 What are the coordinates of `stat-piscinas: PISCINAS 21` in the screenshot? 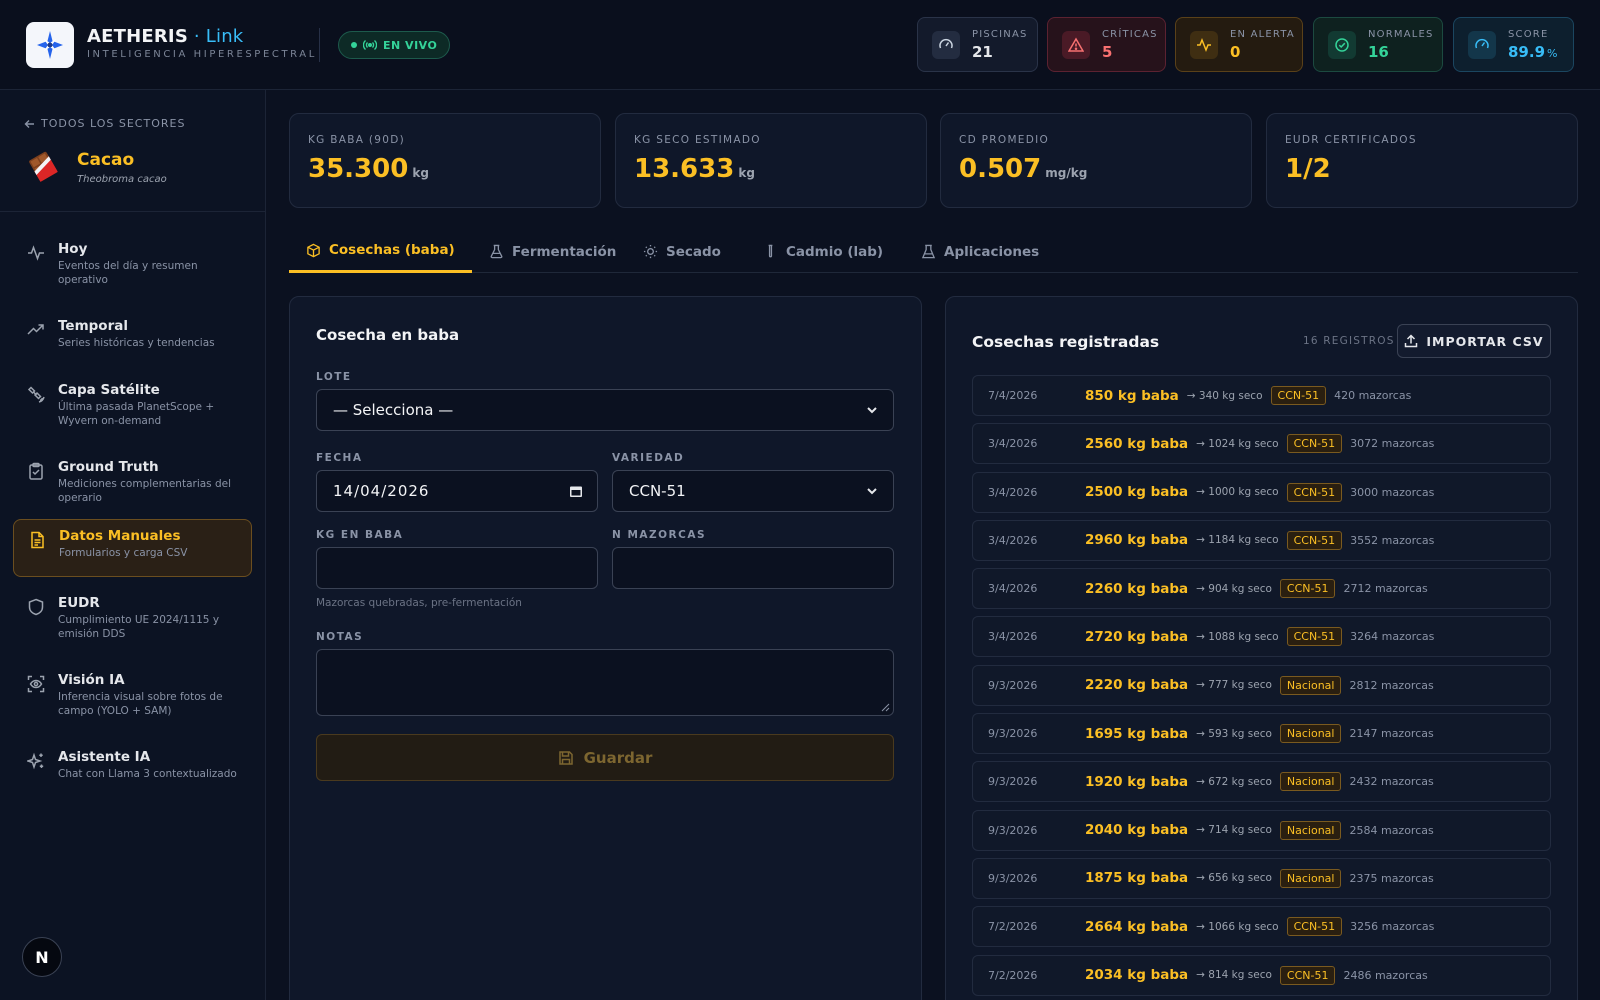 It's located at (977, 44).